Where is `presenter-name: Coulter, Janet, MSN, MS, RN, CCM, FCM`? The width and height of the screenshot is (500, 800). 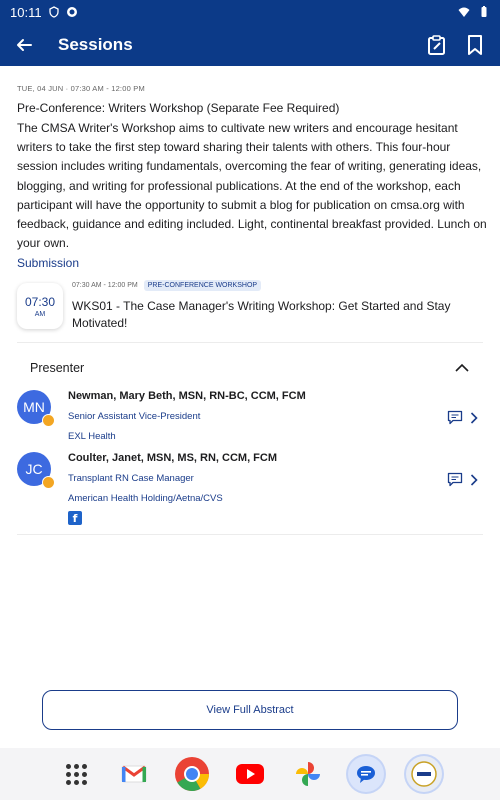
presenter-name: Coulter, Janet, MSN, MS, RN, CCM, FCM is located at coordinates (173, 458).